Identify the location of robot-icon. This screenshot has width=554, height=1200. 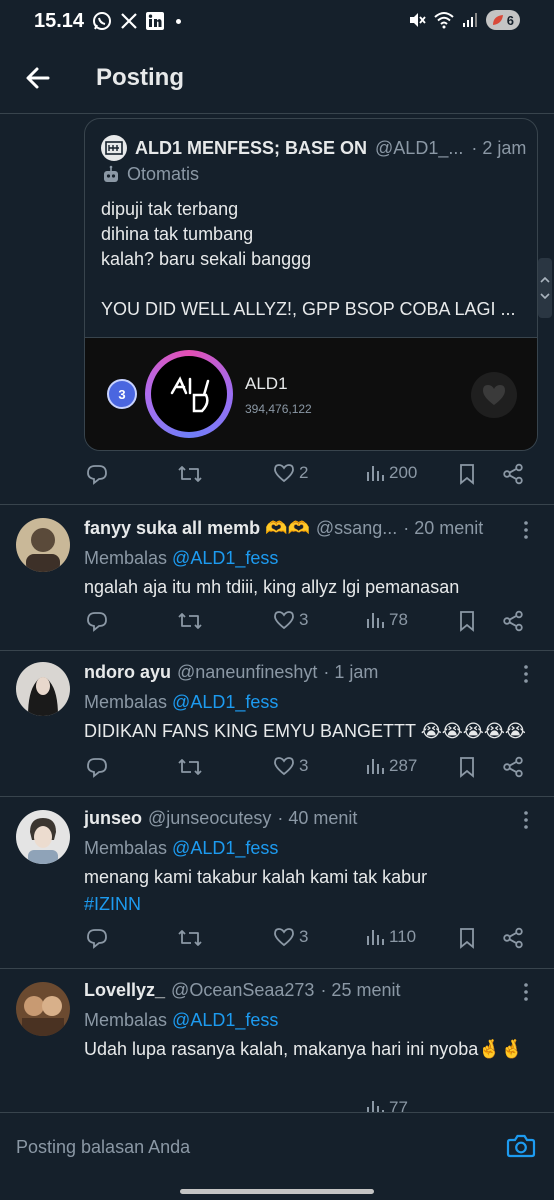
(111, 173).